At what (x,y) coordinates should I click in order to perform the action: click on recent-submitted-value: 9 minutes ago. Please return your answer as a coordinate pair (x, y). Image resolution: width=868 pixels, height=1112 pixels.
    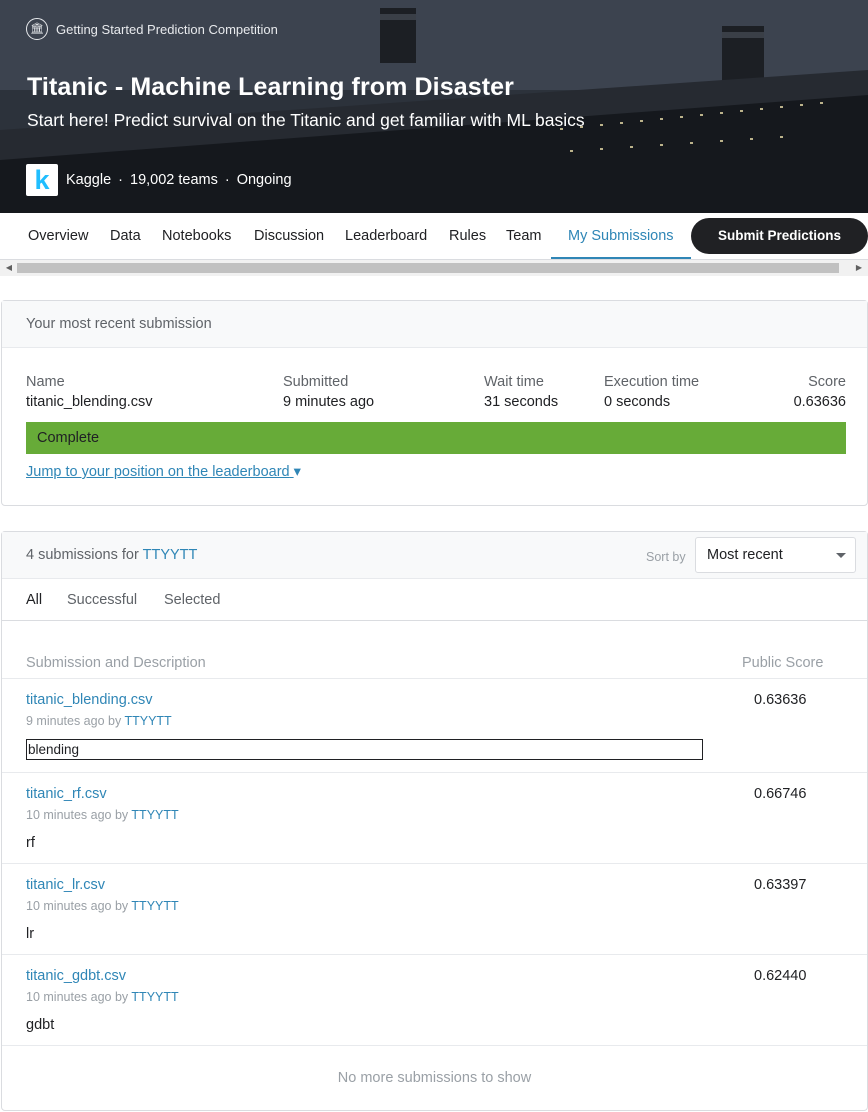
    Looking at the image, I should click on (329, 402).